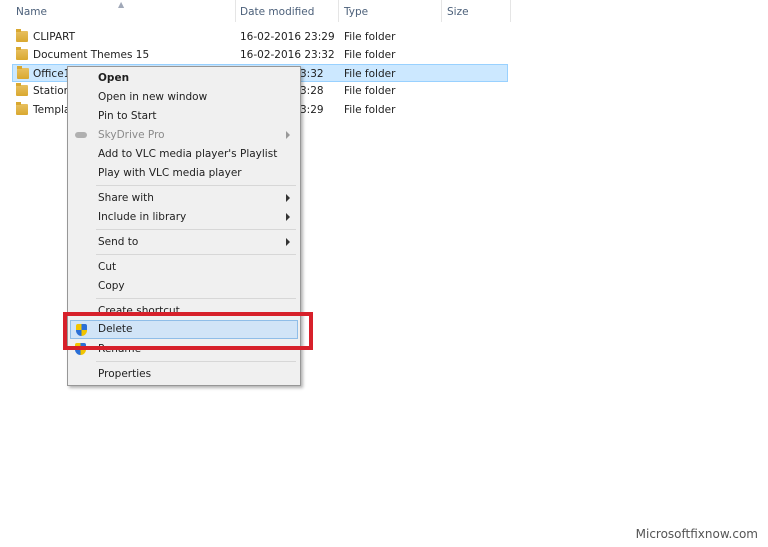 The height and width of the screenshot is (547, 768). Describe the element at coordinates (184, 267) in the screenshot. I see `menu-item-cut: Cut` at that location.